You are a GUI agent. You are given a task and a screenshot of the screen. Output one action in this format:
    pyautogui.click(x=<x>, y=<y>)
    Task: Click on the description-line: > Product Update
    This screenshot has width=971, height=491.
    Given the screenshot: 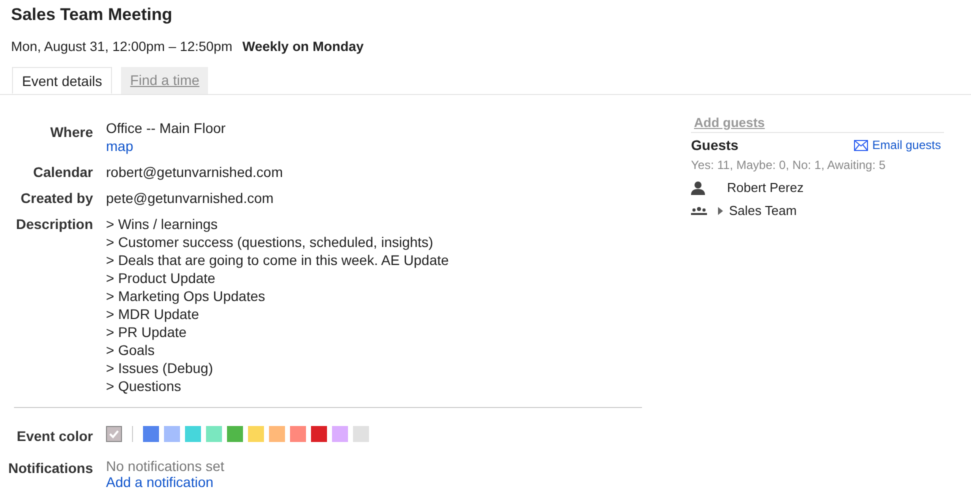 What is the action you would take?
    pyautogui.click(x=161, y=278)
    